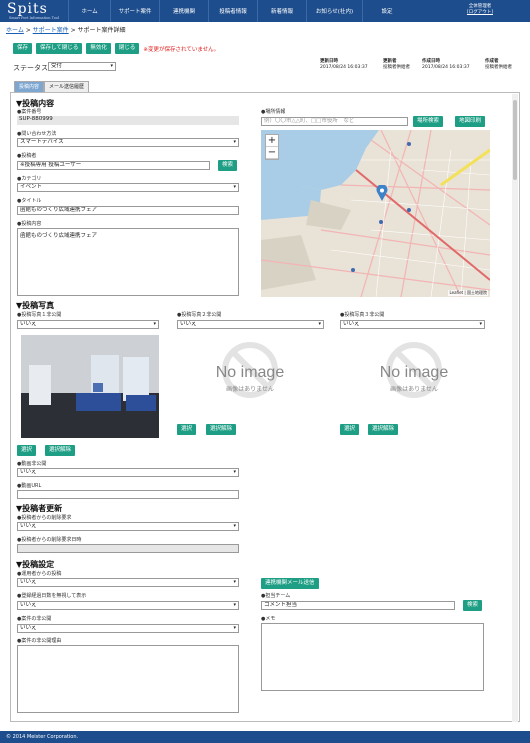  I want to click on breadcrumb-current: > サポート案件詳細, so click(97, 30).